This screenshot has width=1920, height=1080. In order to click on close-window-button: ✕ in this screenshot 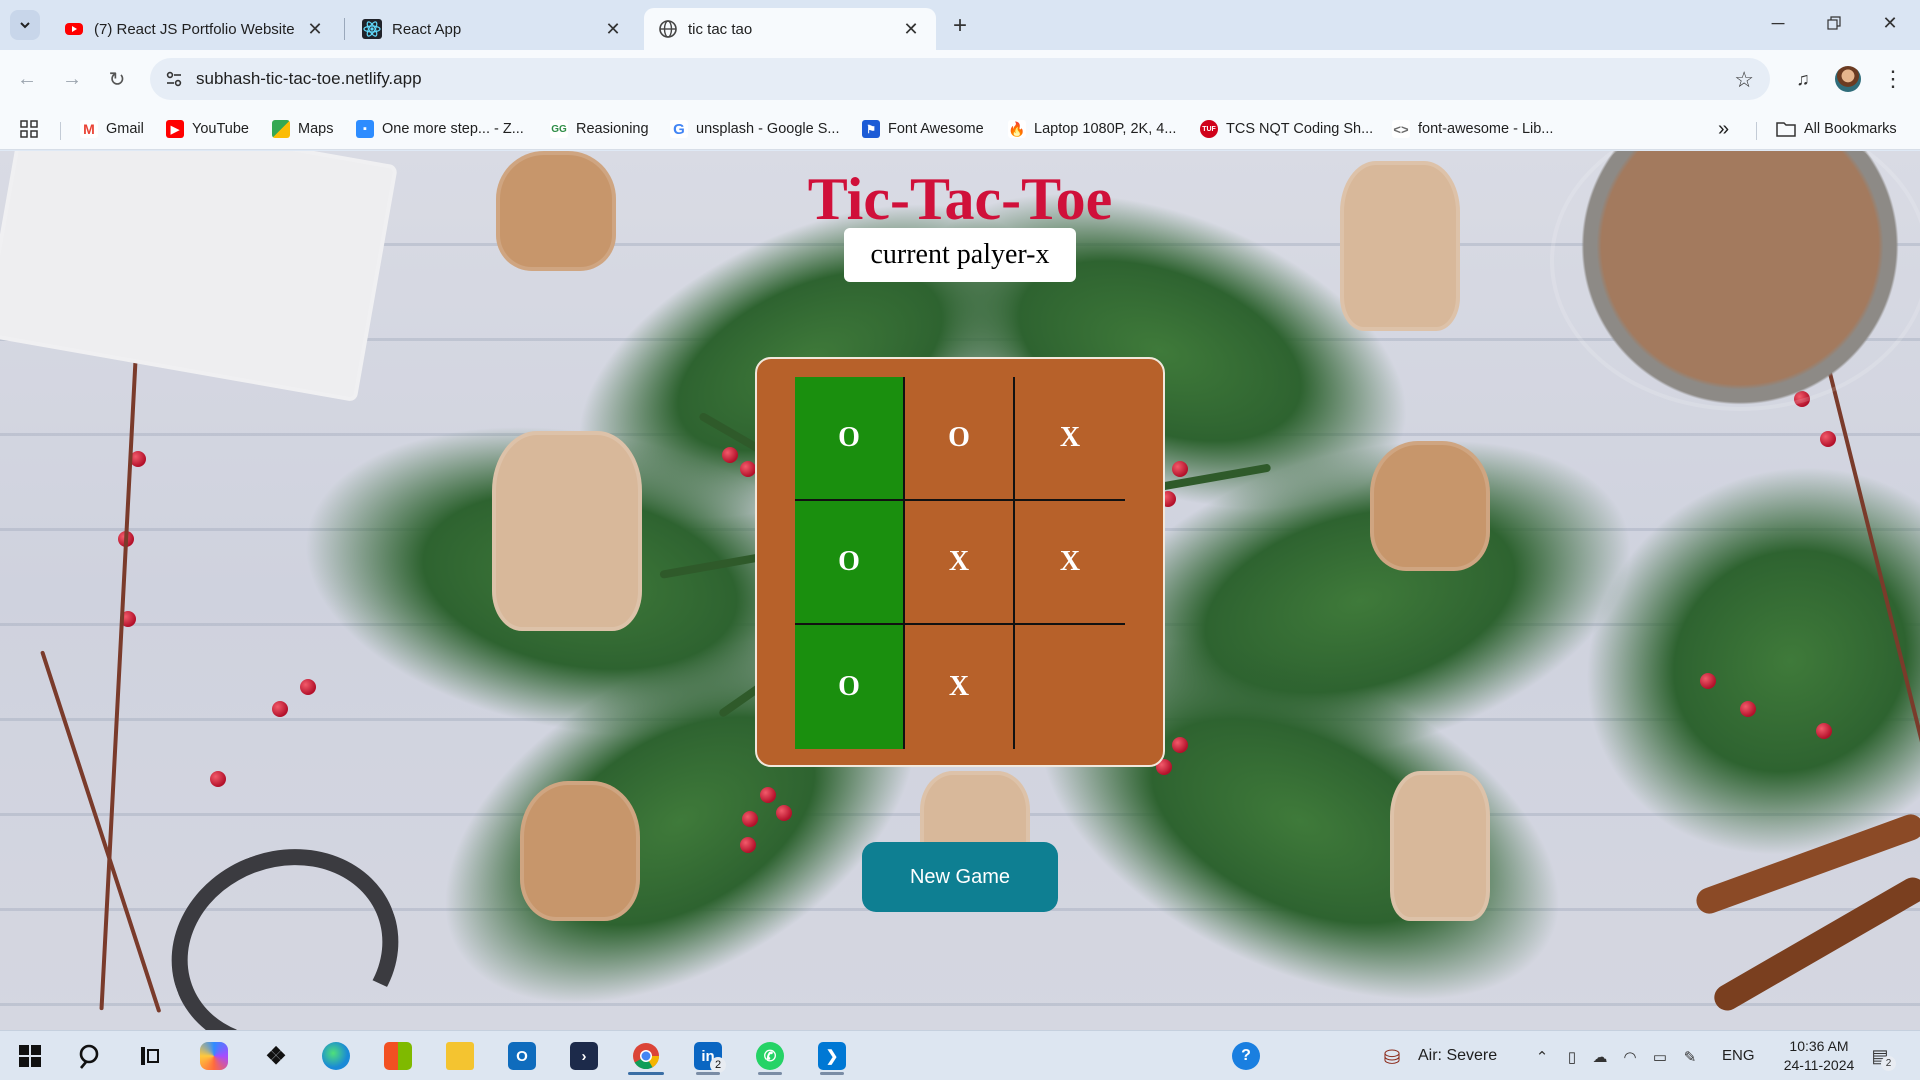, I will do `click(1890, 23)`.